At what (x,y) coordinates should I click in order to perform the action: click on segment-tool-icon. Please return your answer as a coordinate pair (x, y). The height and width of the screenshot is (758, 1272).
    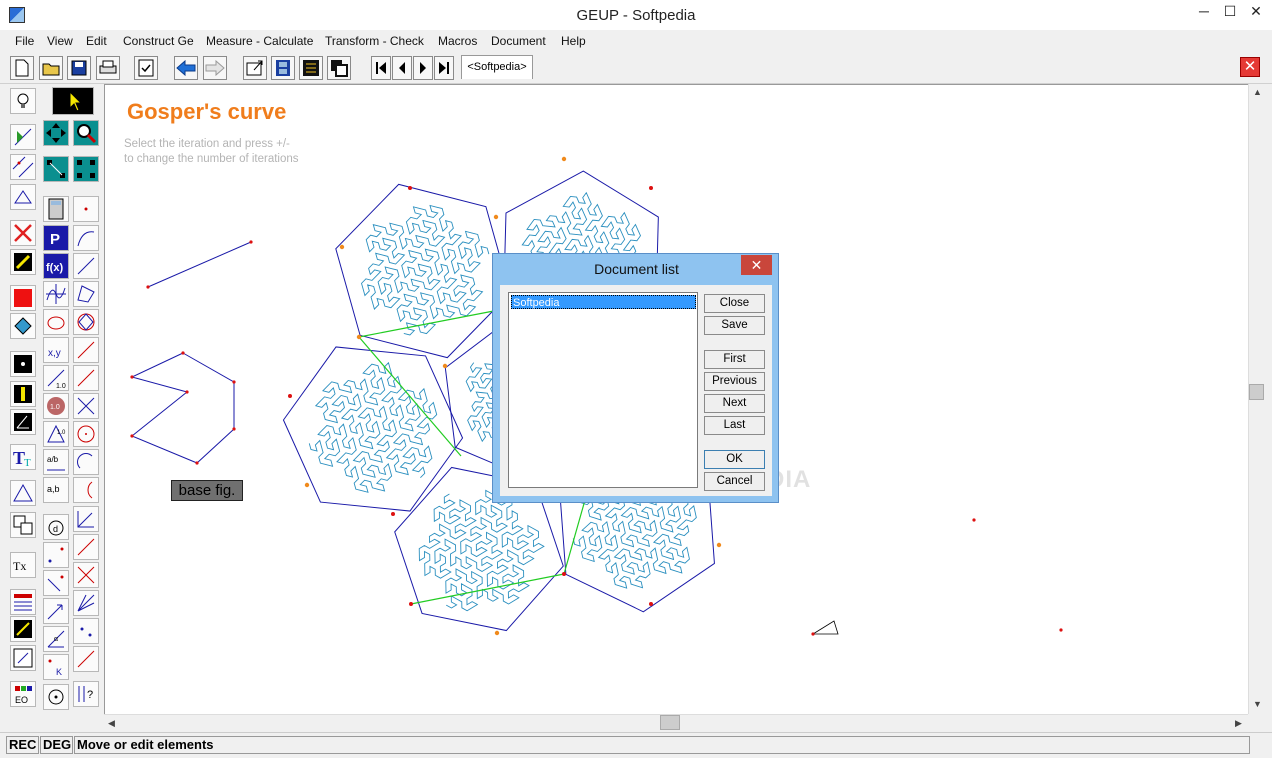
    Looking at the image, I should click on (86, 266).